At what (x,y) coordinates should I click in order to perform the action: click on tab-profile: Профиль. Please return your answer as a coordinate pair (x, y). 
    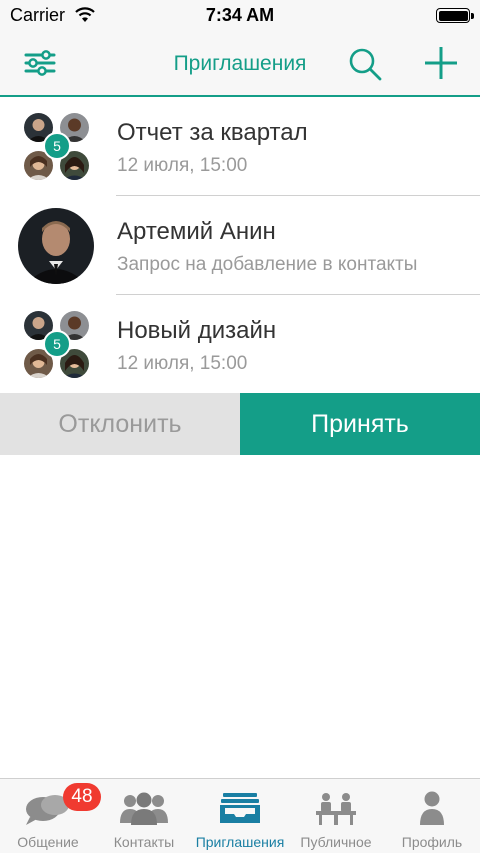
    Looking at the image, I should click on (432, 816).